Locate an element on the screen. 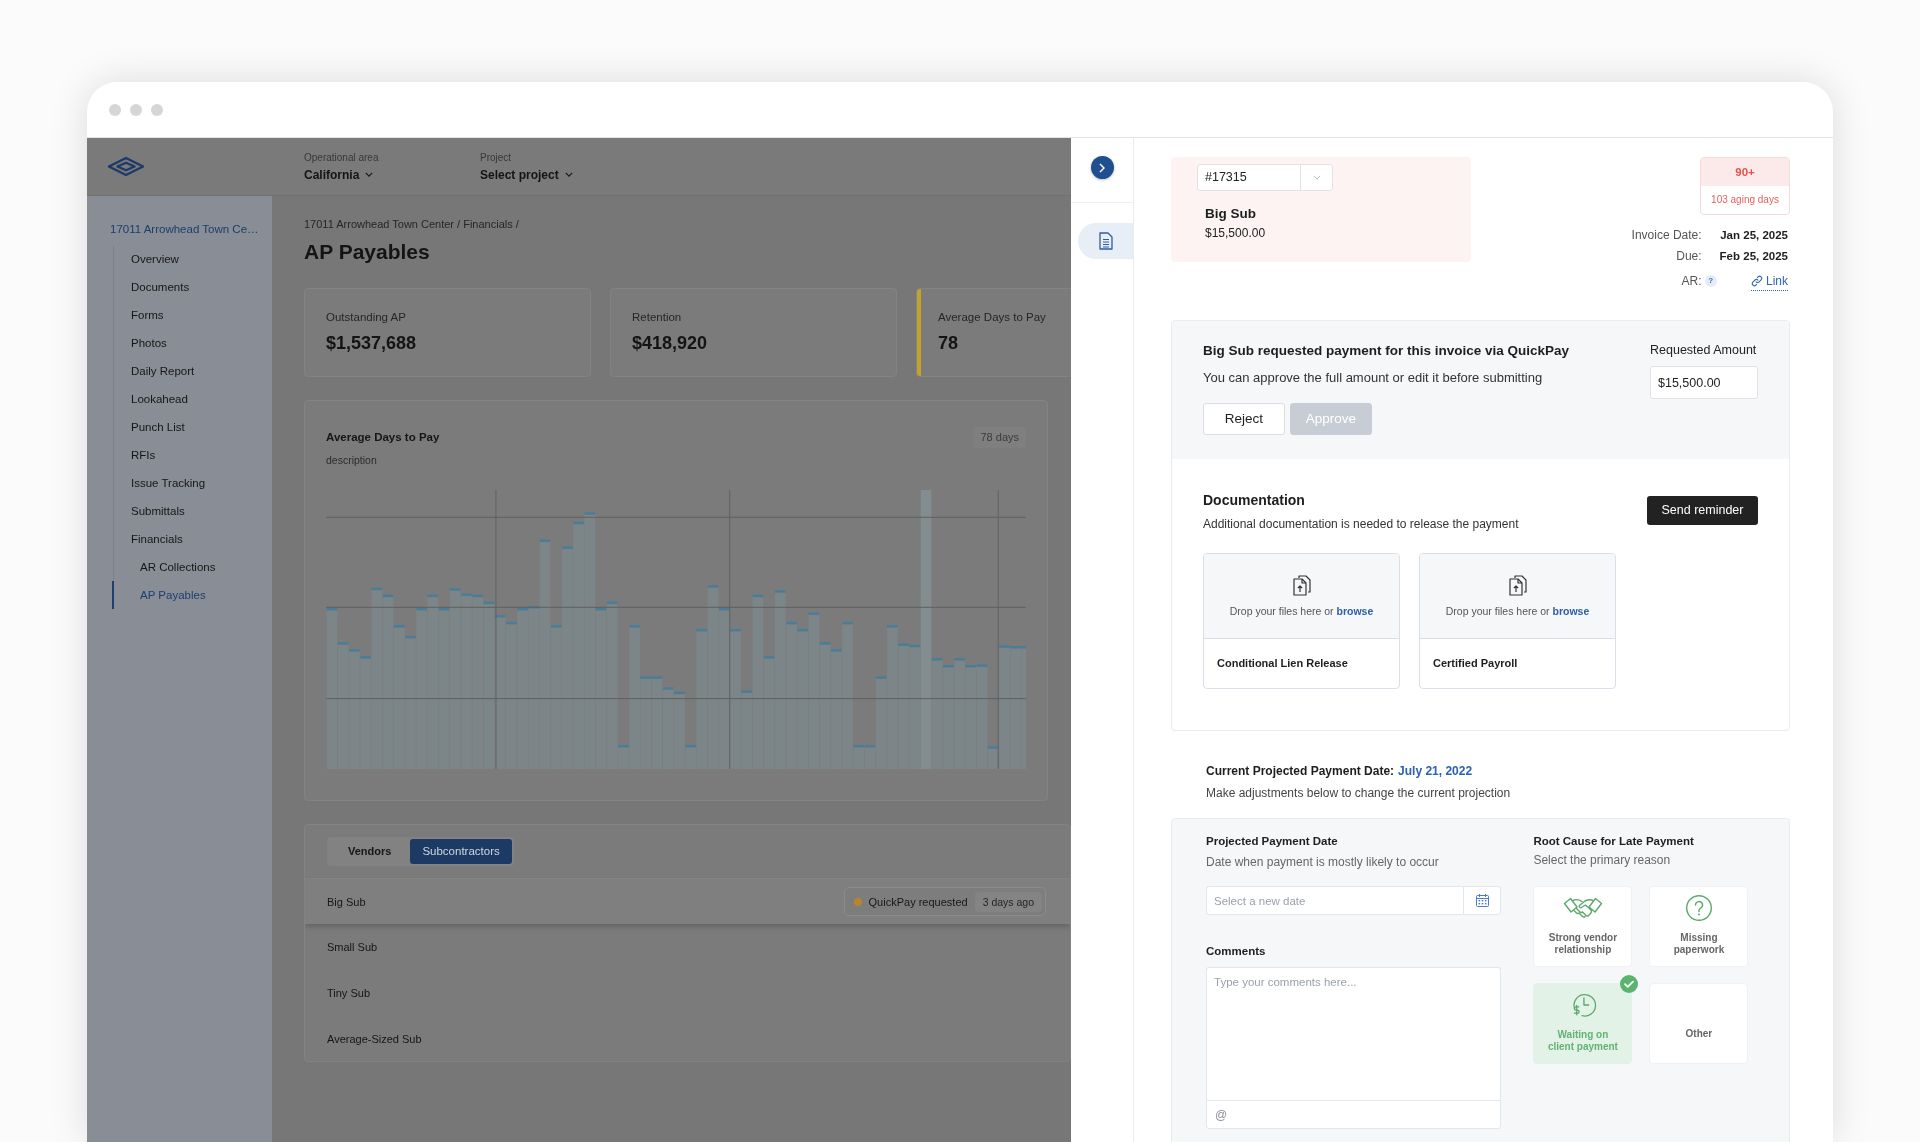 The width and height of the screenshot is (1920, 1142). summary-badge: 78 days is located at coordinates (999, 437).